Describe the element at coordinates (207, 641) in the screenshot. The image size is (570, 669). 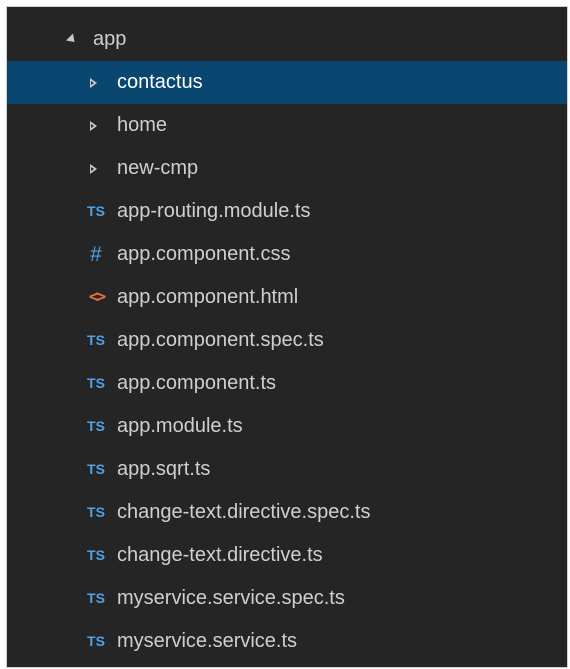
I see `file-label: myservice.service.ts` at that location.